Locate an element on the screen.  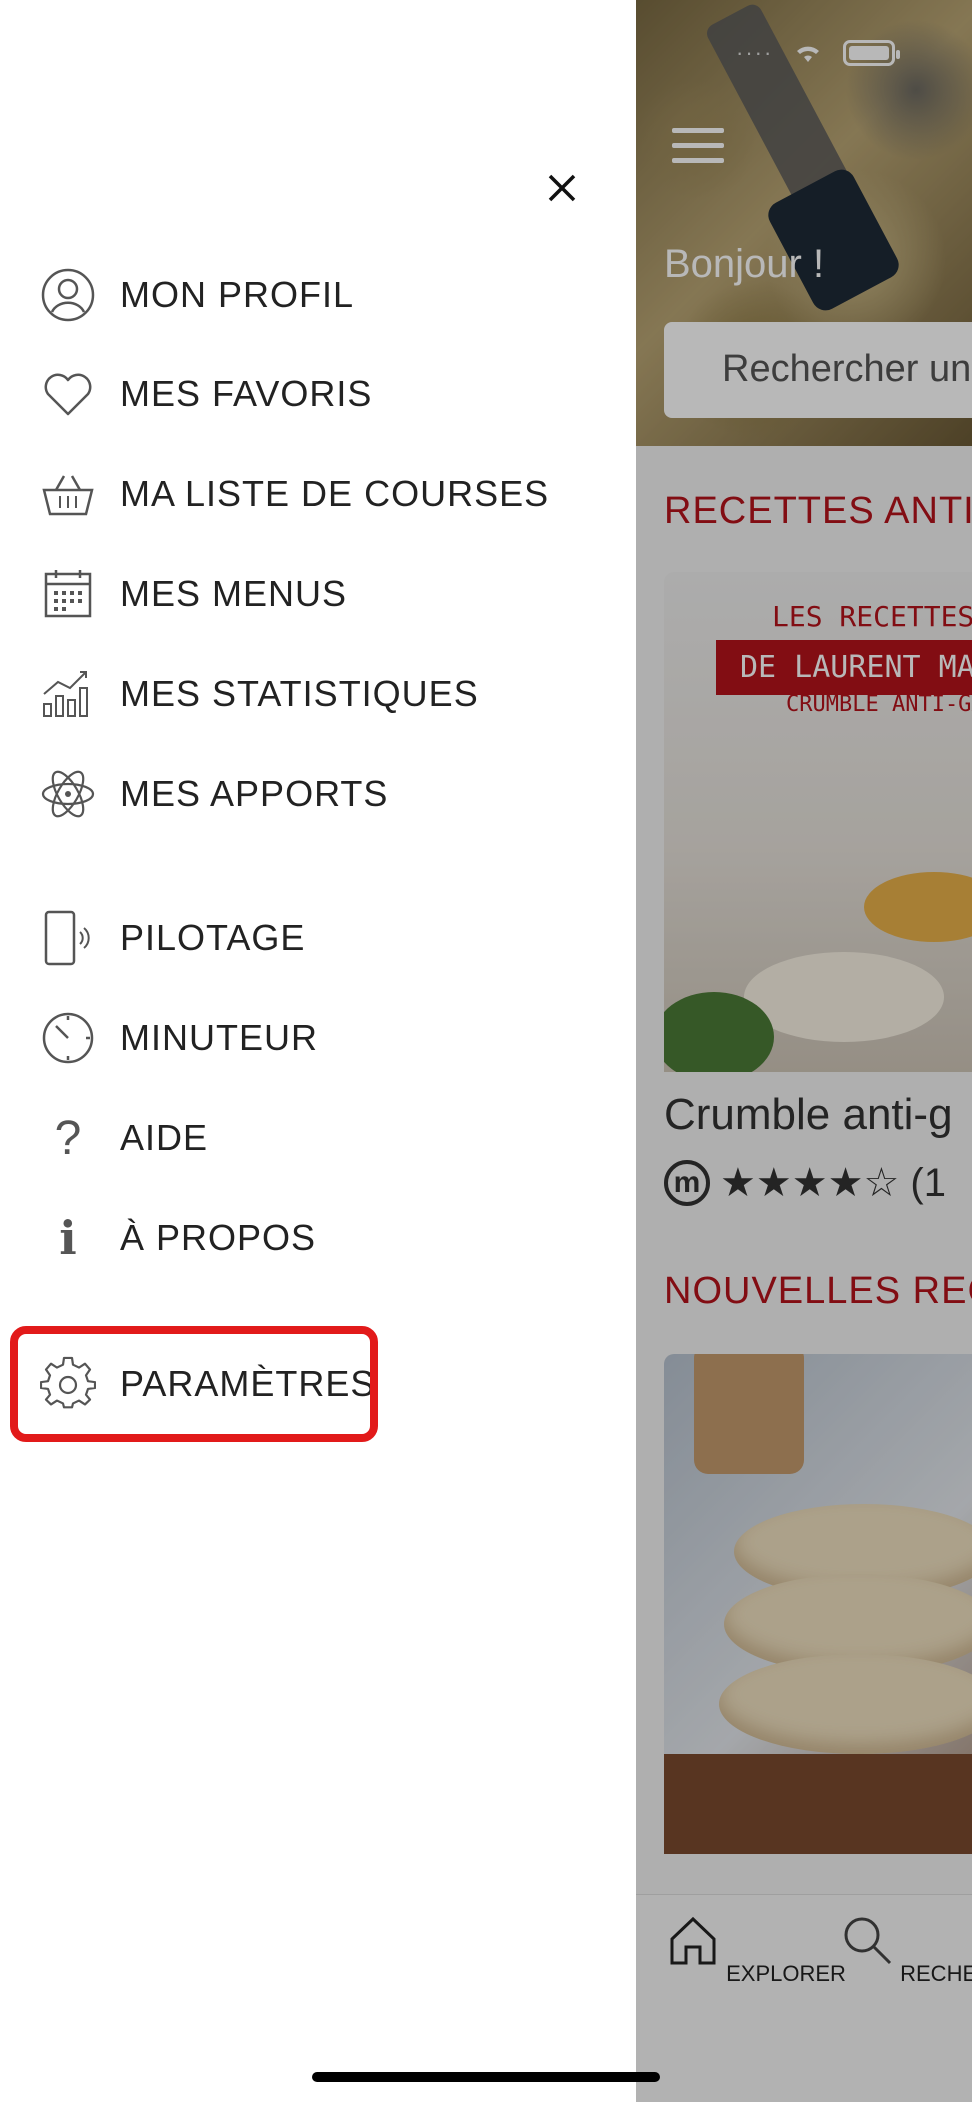
menu-item-favorites: MES FAVORIS is located at coordinates (206, 394).